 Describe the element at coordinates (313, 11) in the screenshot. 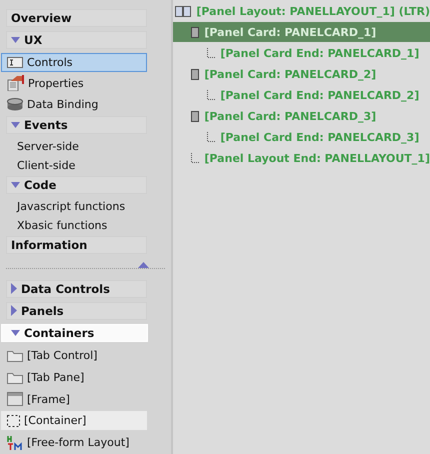

I see `tree-node-label: [Panel Layout: PANELLAYOUT_1] (LTR)` at that location.